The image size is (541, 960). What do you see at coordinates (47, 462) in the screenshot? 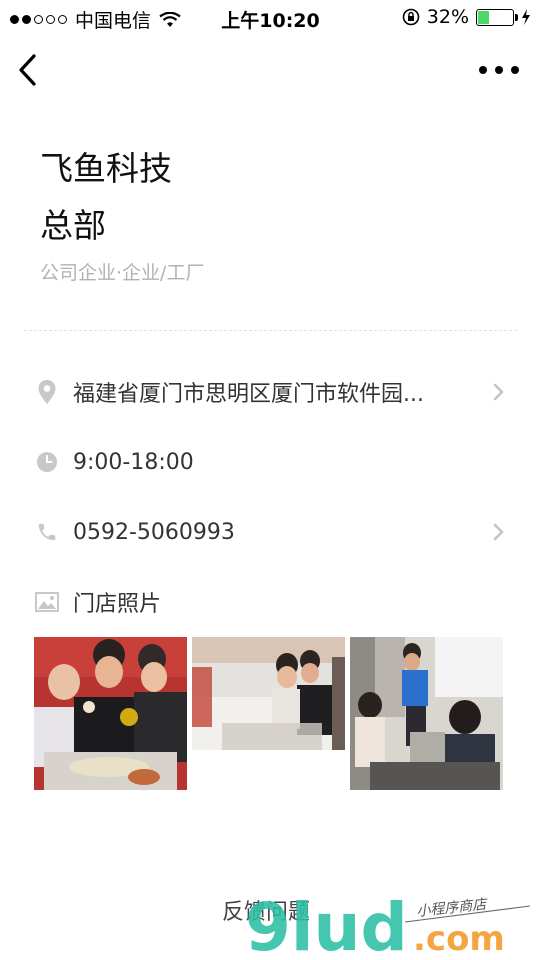
I see `clock-icon` at bounding box center [47, 462].